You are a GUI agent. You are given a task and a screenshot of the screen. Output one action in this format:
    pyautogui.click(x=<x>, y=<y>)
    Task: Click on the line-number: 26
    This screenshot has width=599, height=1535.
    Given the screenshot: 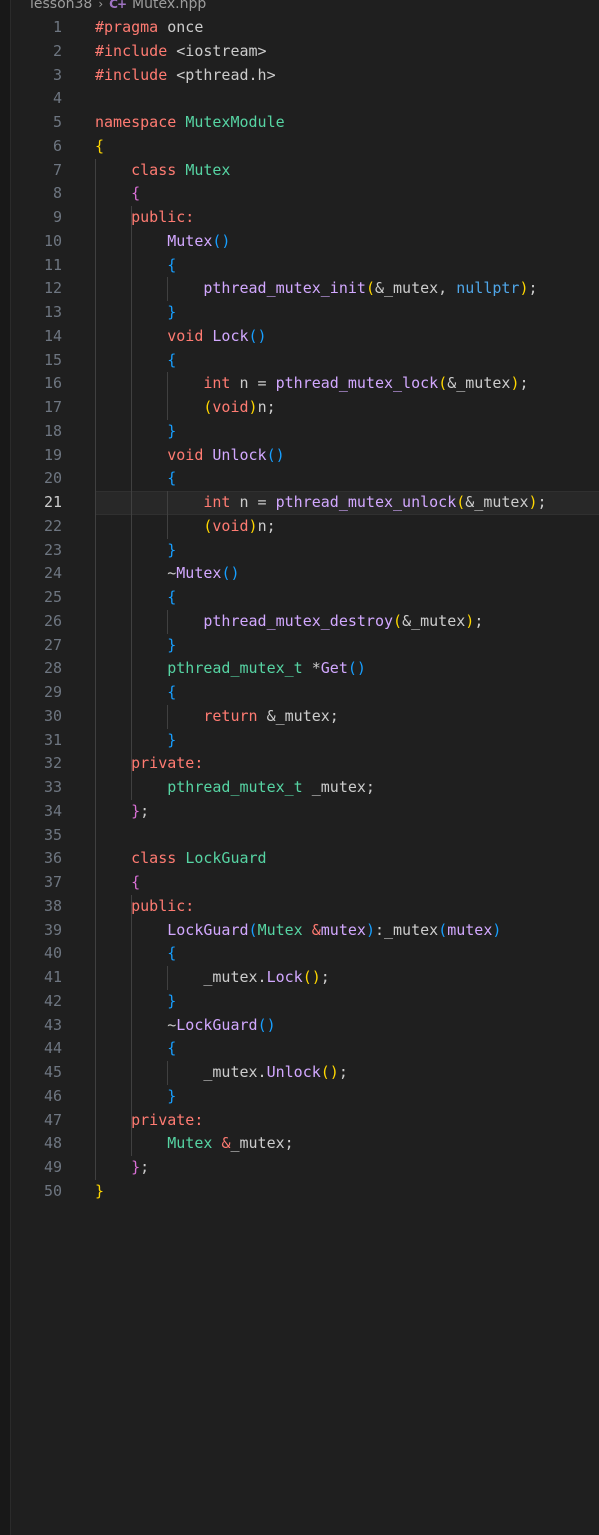 What is the action you would take?
    pyautogui.click(x=36, y=622)
    